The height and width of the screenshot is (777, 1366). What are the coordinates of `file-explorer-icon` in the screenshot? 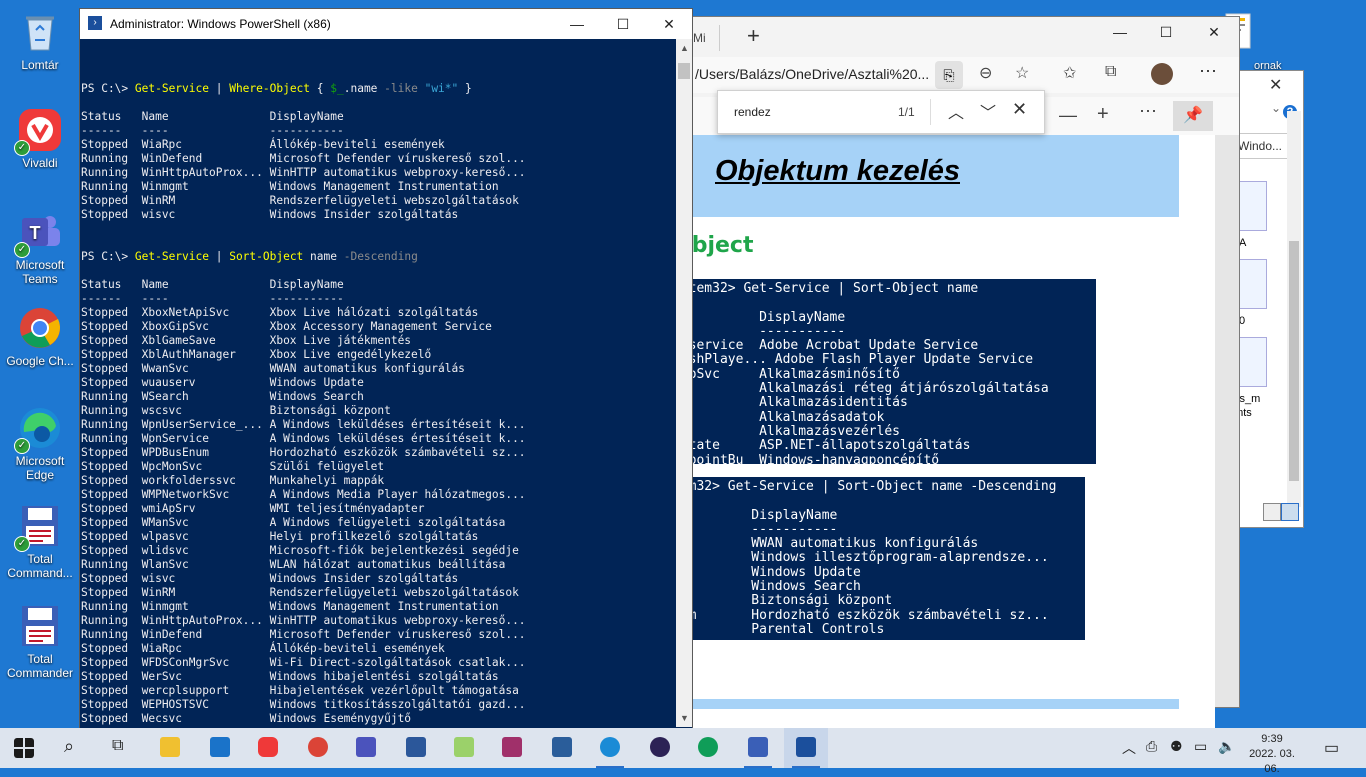 It's located at (170, 748).